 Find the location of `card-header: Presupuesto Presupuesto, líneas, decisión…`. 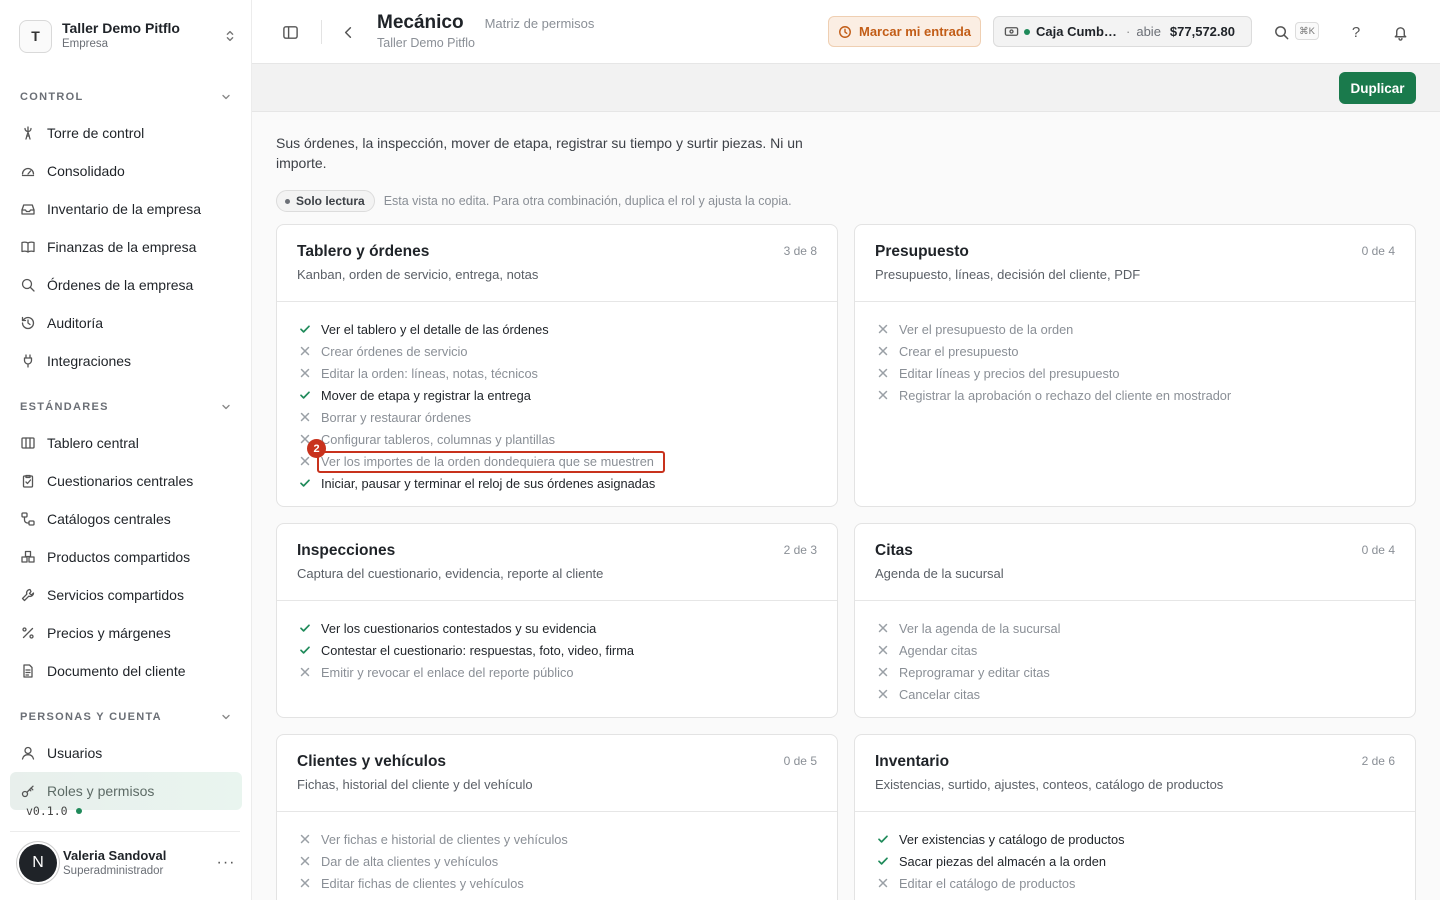

card-header: Presupuesto Presupuesto, líneas, decisión… is located at coordinates (1135, 263).